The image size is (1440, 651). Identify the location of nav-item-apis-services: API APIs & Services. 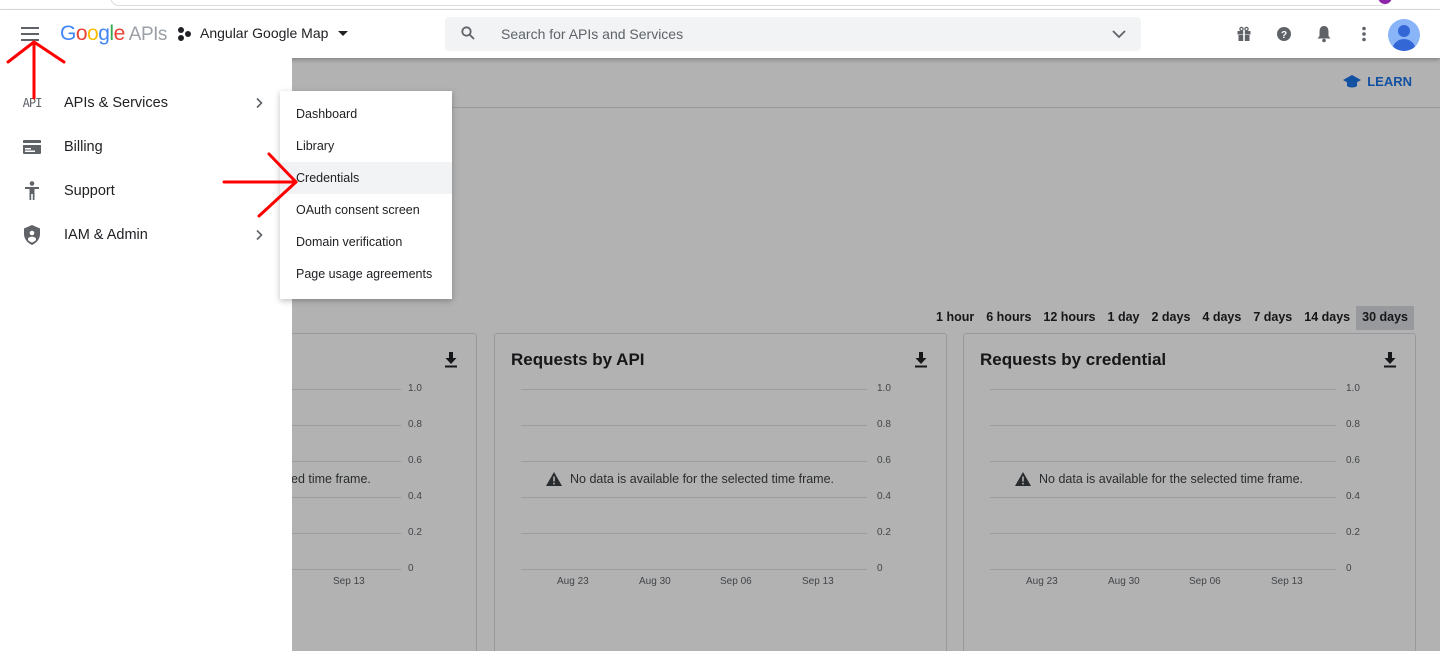
(146, 103).